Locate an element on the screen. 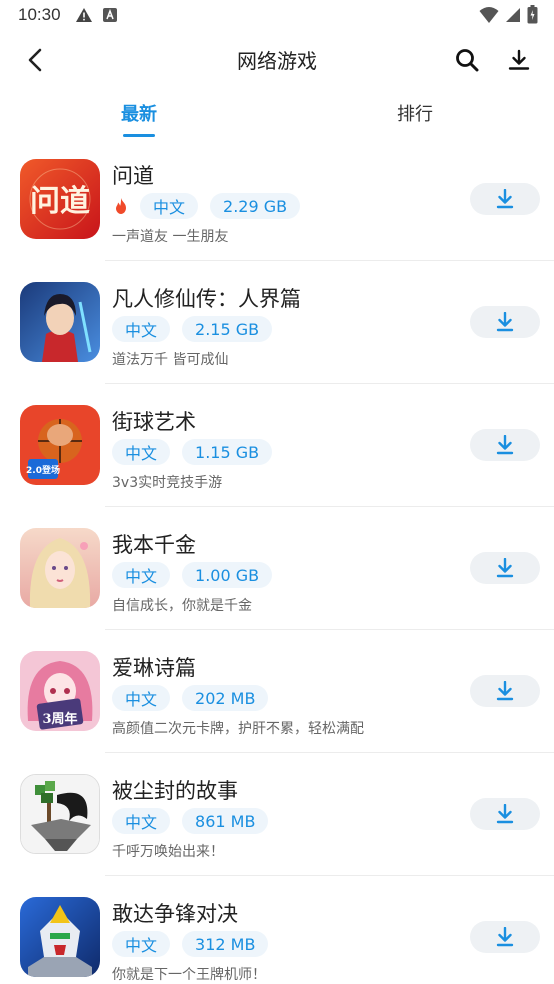 This screenshot has height=984, width=554. qianjin-icon is located at coordinates (60, 568).